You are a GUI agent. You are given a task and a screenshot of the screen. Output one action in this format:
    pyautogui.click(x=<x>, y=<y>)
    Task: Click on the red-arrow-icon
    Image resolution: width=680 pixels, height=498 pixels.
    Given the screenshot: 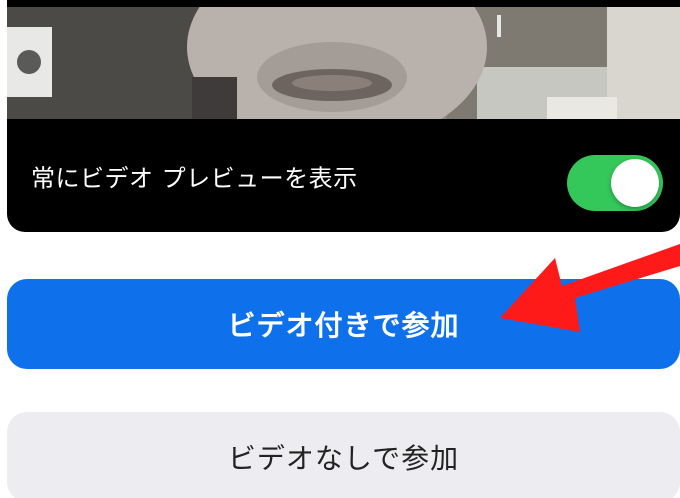 What is the action you would take?
    pyautogui.click(x=590, y=288)
    